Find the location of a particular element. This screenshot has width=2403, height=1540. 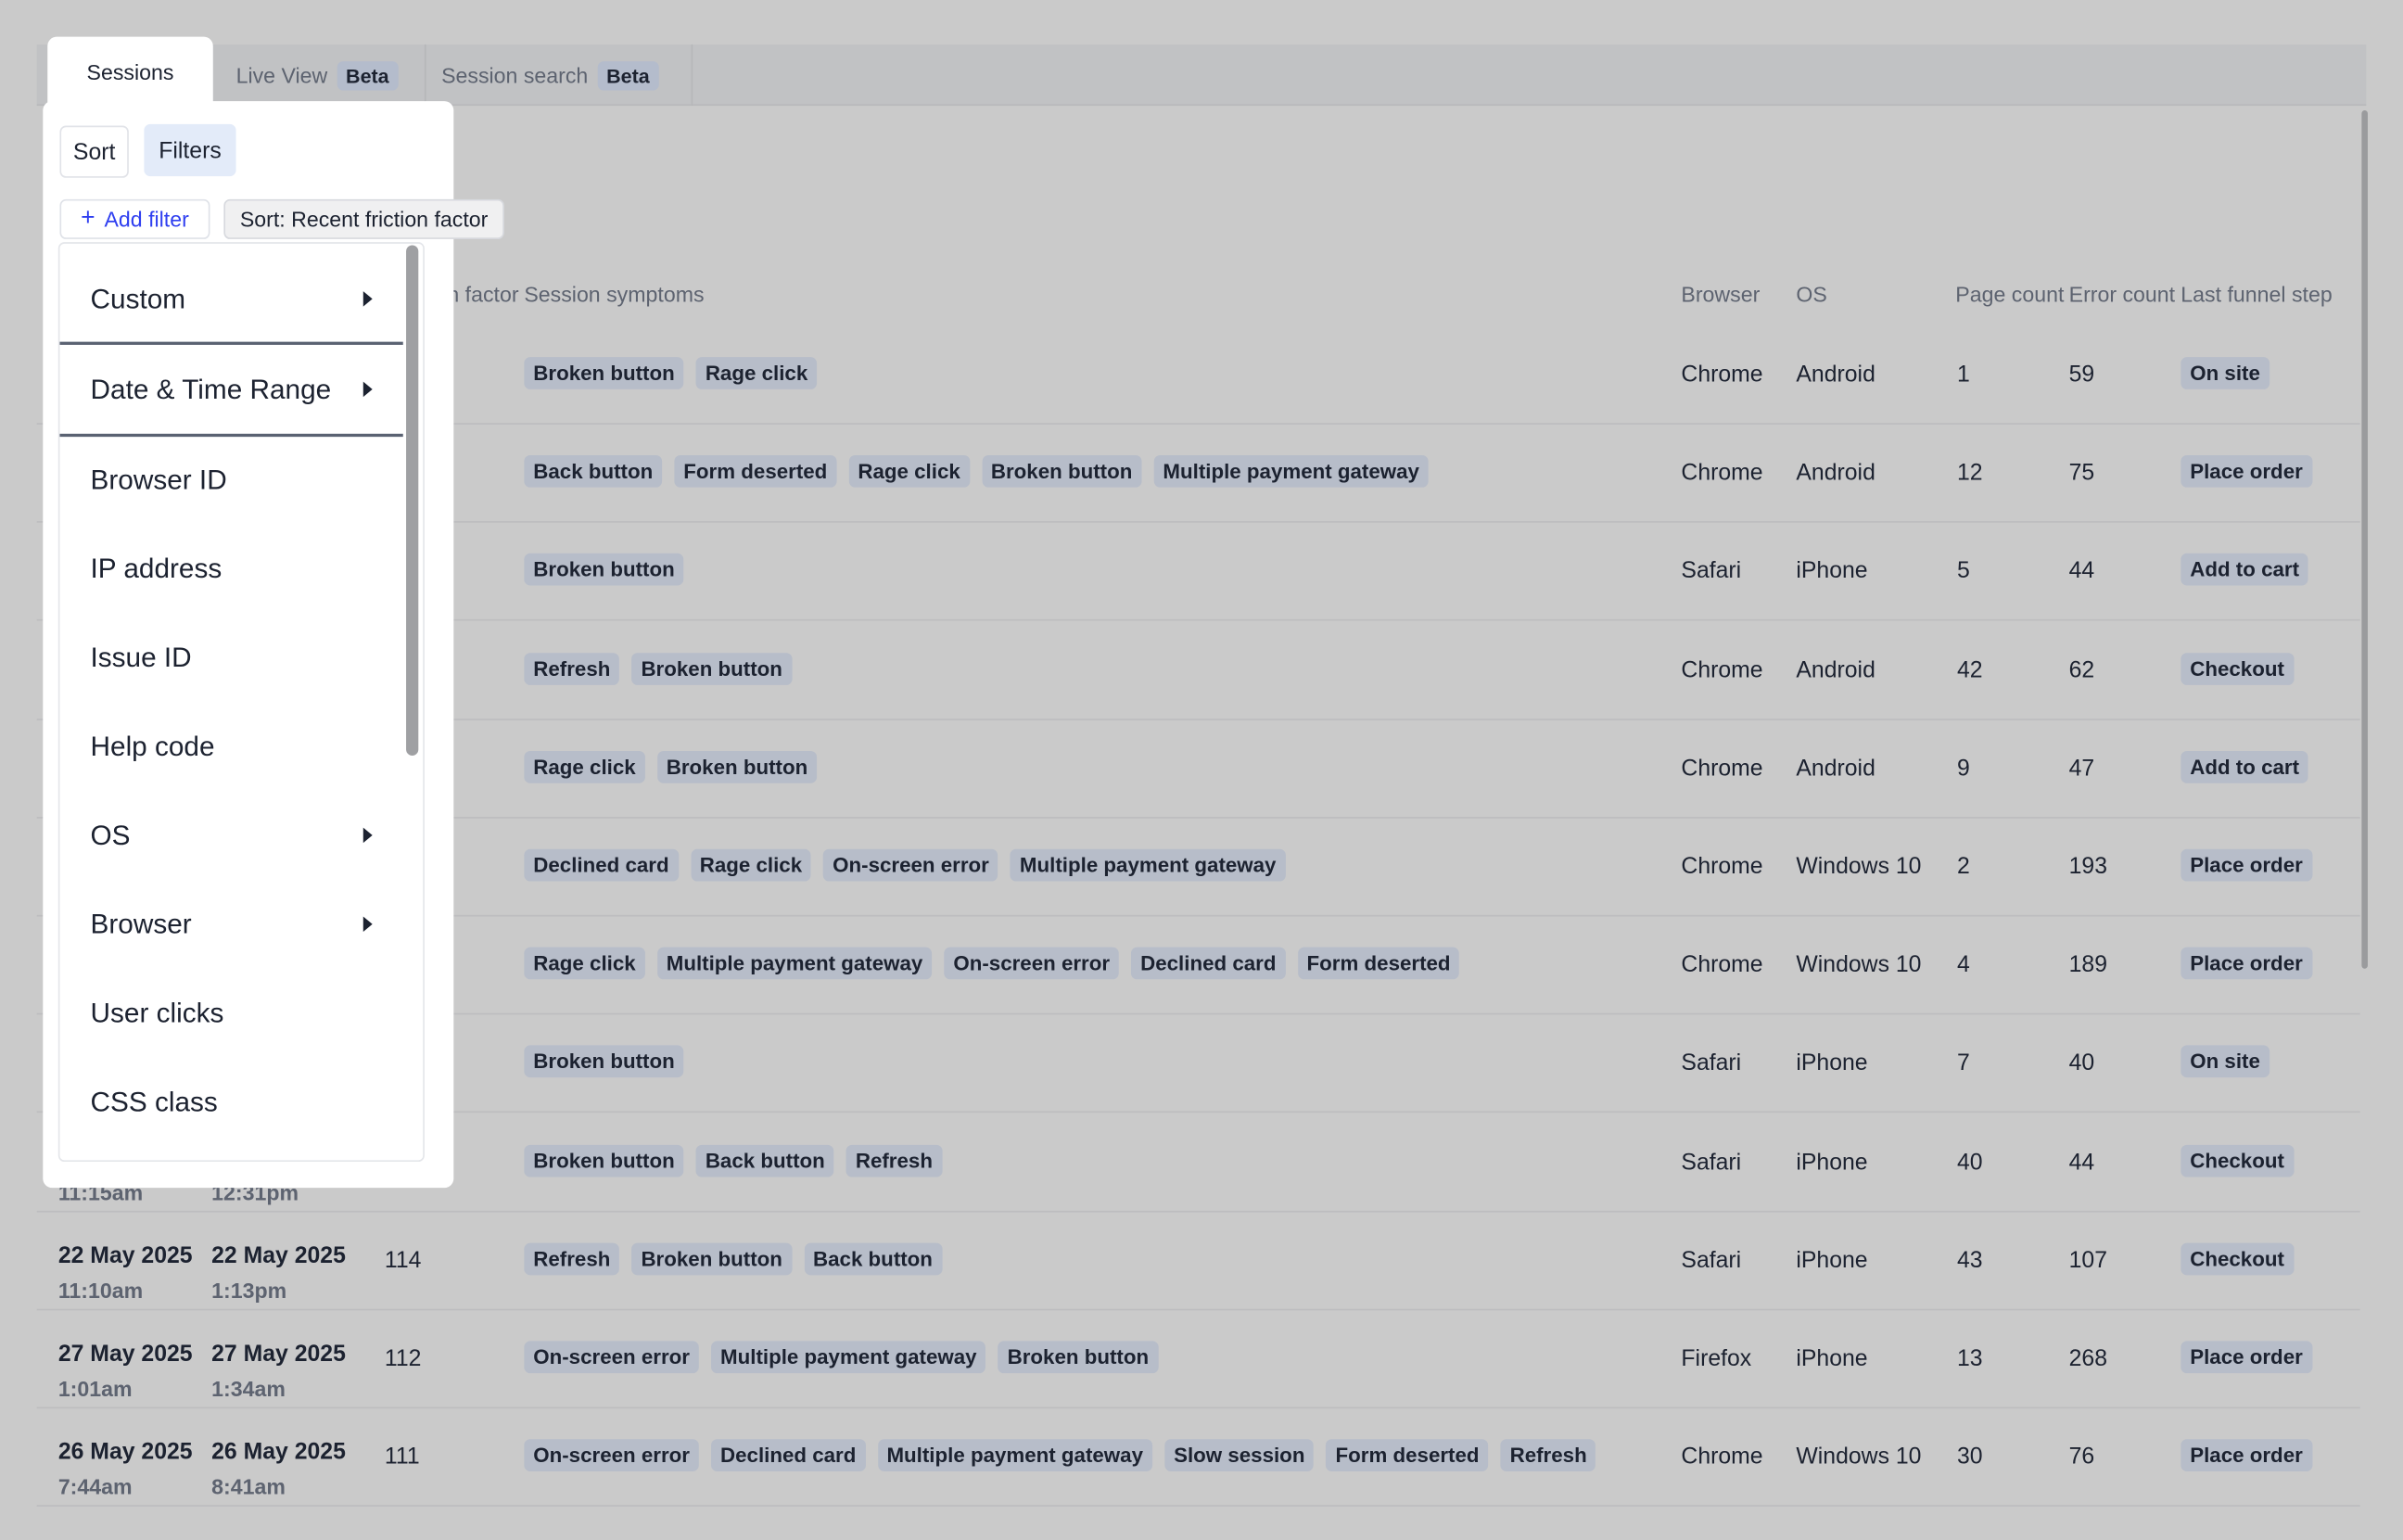

sort-button: Sort is located at coordinates (94, 151).